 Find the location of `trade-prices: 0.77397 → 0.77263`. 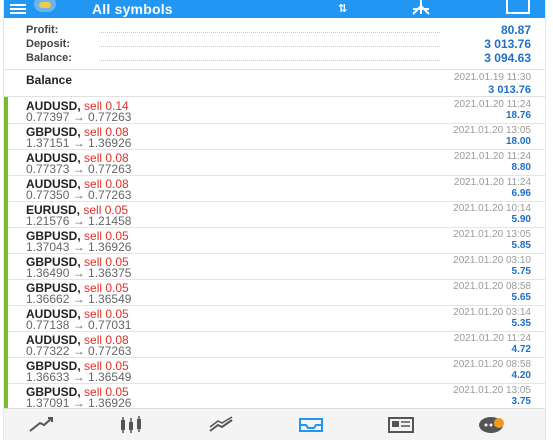

trade-prices: 0.77397 → 0.77263 is located at coordinates (79, 117).